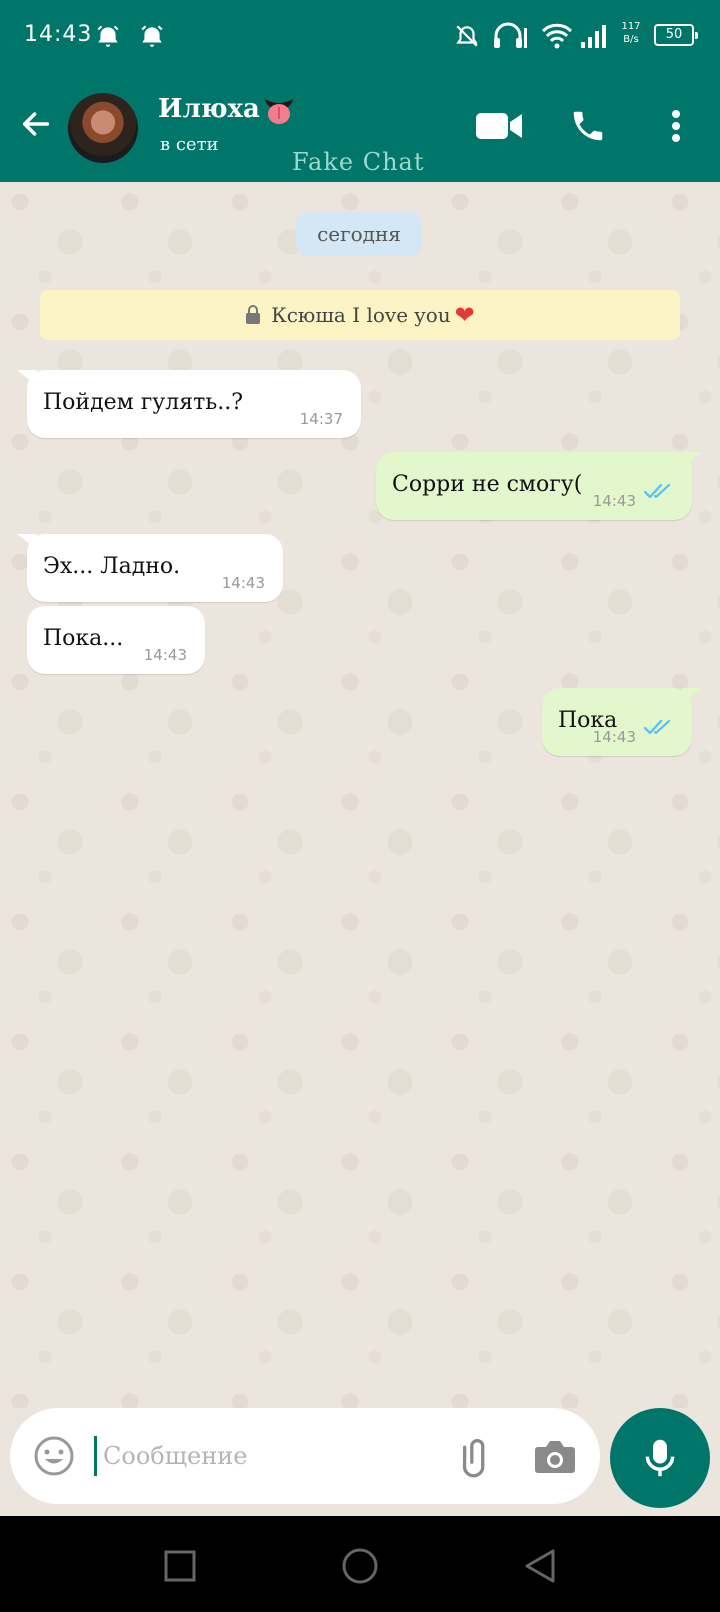  What do you see at coordinates (510, 36) in the screenshot?
I see `headphones-icon` at bounding box center [510, 36].